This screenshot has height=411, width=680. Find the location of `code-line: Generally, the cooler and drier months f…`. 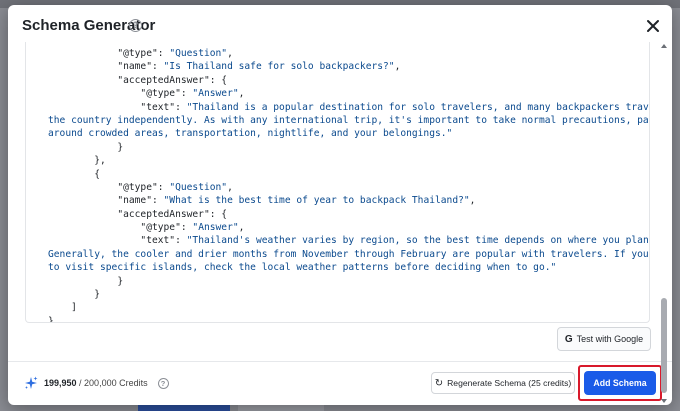

code-line: Generally, the cooler and drier months f… is located at coordinates (337, 254).